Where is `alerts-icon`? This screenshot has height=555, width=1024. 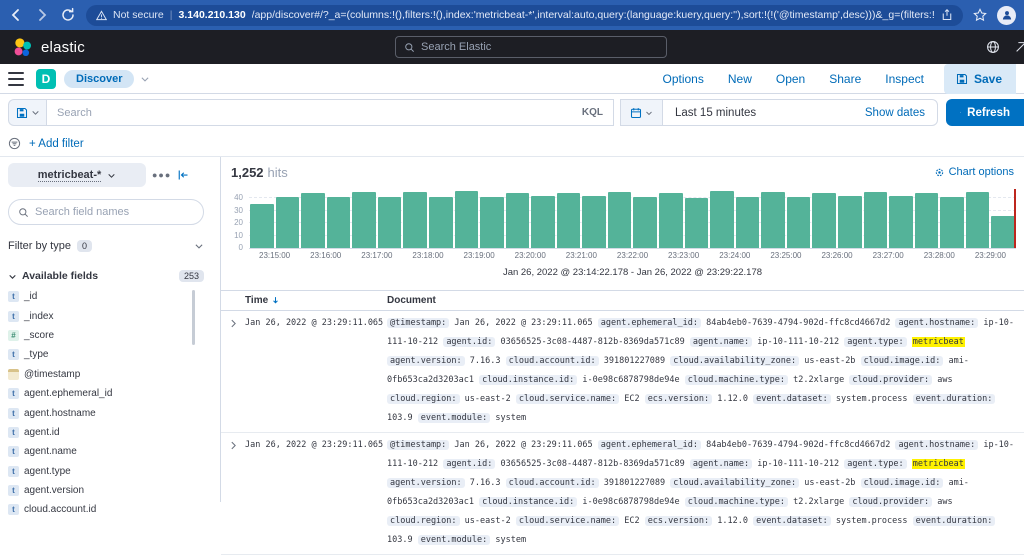 alerts-icon is located at coordinates (1019, 47).